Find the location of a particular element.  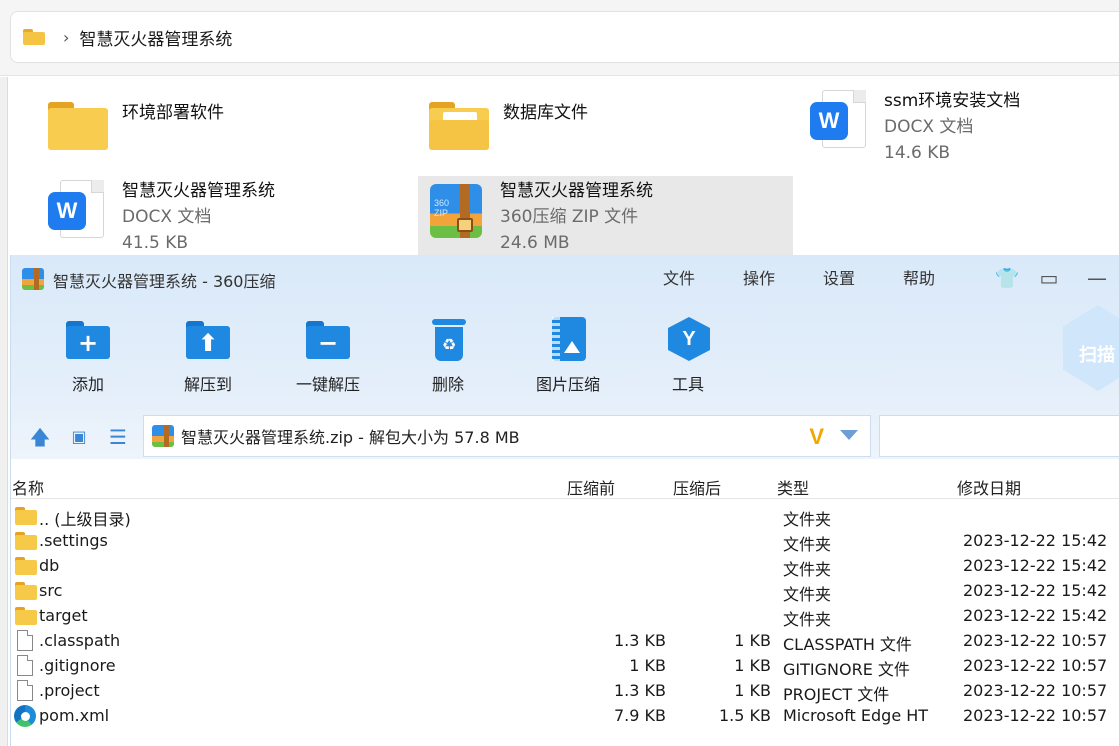

column-compressed-size: 压缩后 is located at coordinates (697, 487).